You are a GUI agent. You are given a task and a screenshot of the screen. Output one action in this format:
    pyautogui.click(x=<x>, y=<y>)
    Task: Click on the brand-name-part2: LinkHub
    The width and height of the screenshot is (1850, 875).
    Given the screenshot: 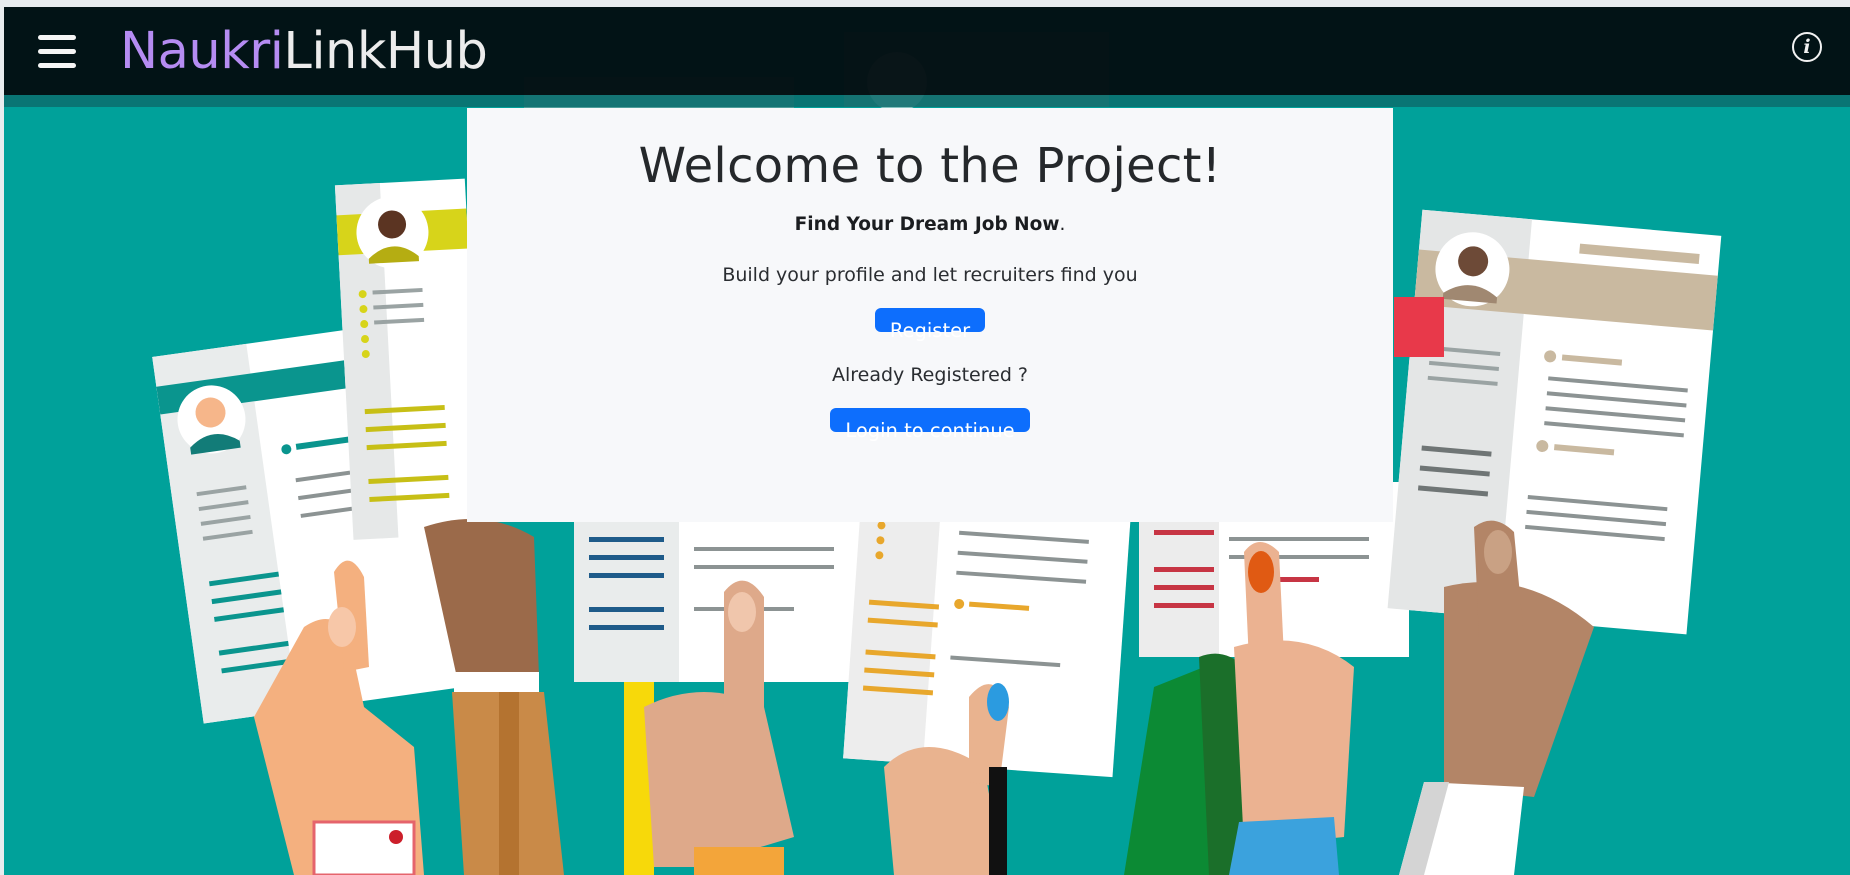 What is the action you would take?
    pyautogui.click(x=385, y=51)
    